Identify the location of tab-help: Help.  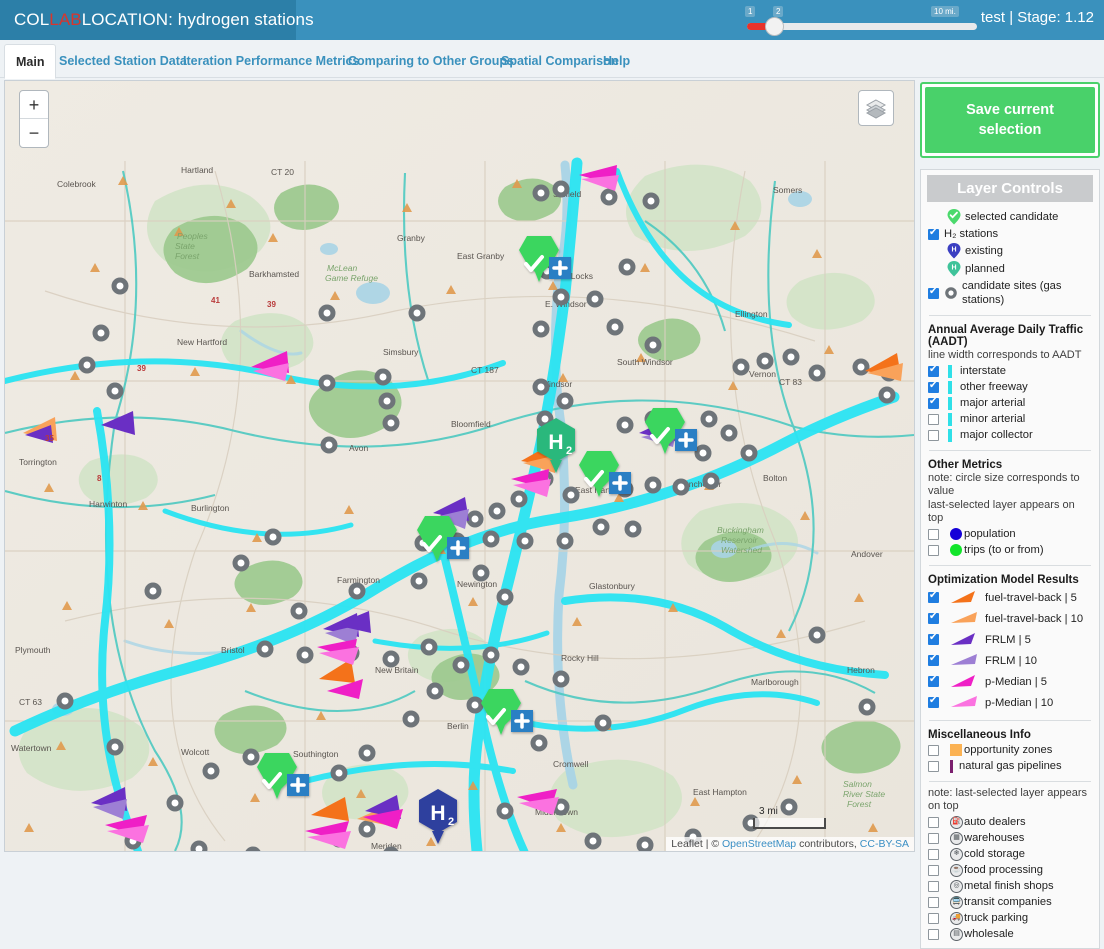
(616, 61).